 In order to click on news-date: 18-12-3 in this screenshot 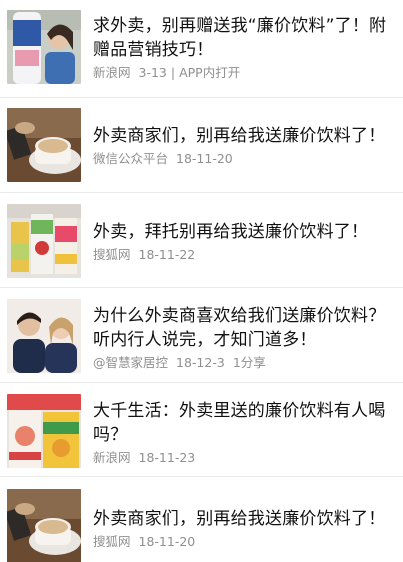, I will do `click(200, 362)`.